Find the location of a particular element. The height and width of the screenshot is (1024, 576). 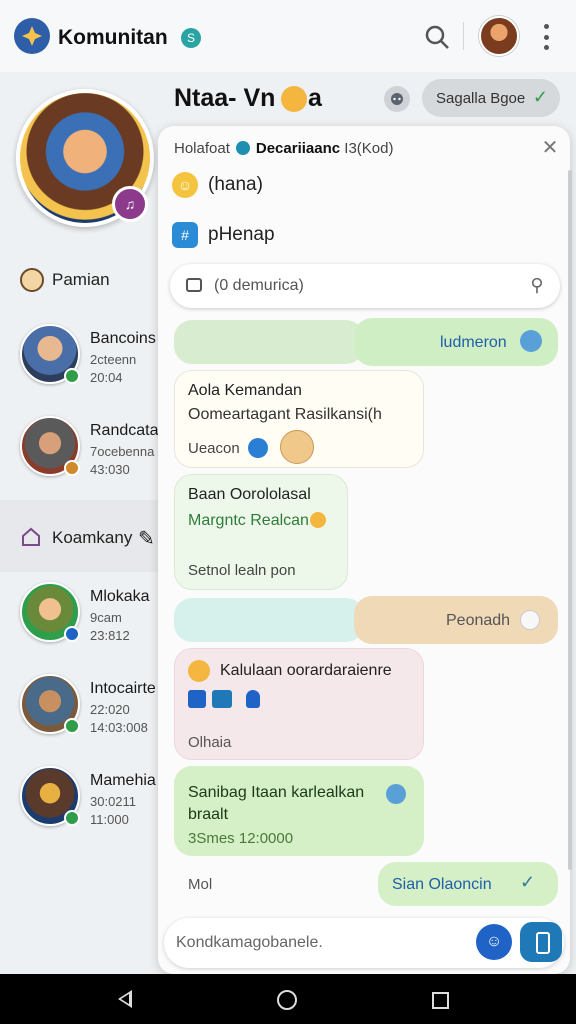

read-receipt-icon is located at coordinates (530, 620).